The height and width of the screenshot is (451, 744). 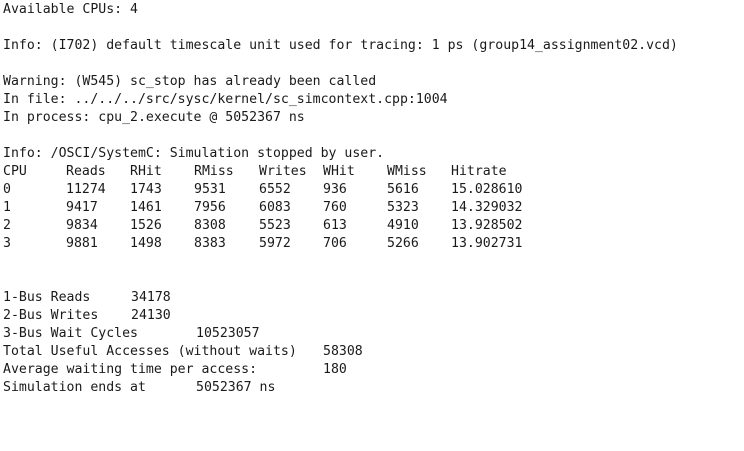 What do you see at coordinates (373, 226) in the screenshot?
I see `table-row: 2 9834 1526 8308 5523 613 4910 13.928502` at bounding box center [373, 226].